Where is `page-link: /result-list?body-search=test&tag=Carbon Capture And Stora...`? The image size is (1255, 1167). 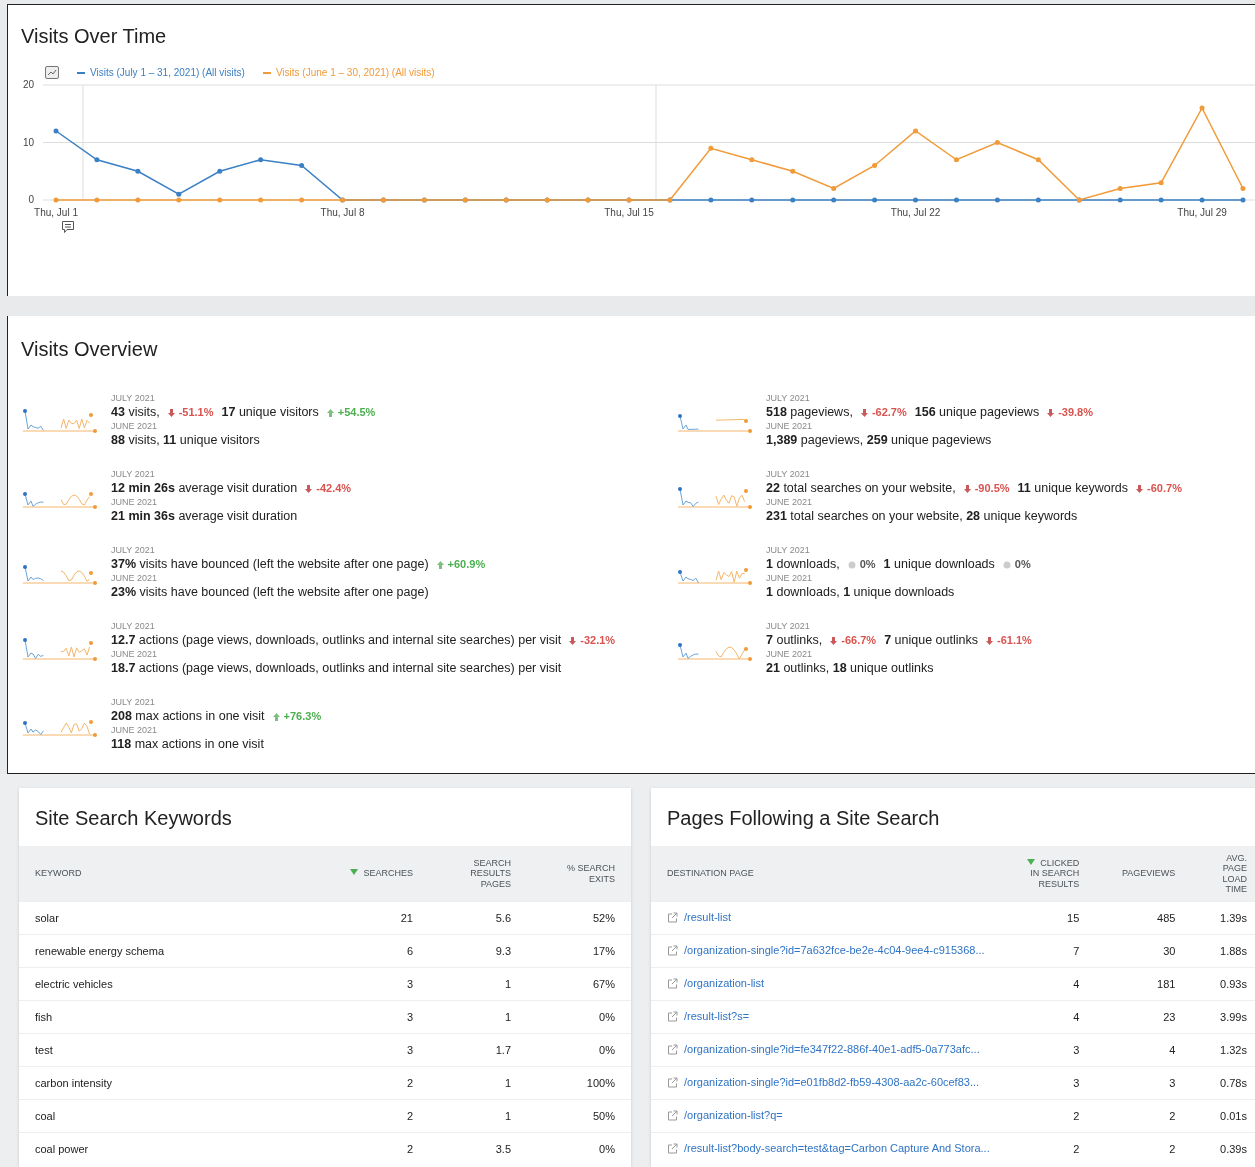
page-link: /result-list?body-search=test&tag=Carbon Capture And Stora... is located at coordinates (837, 1148).